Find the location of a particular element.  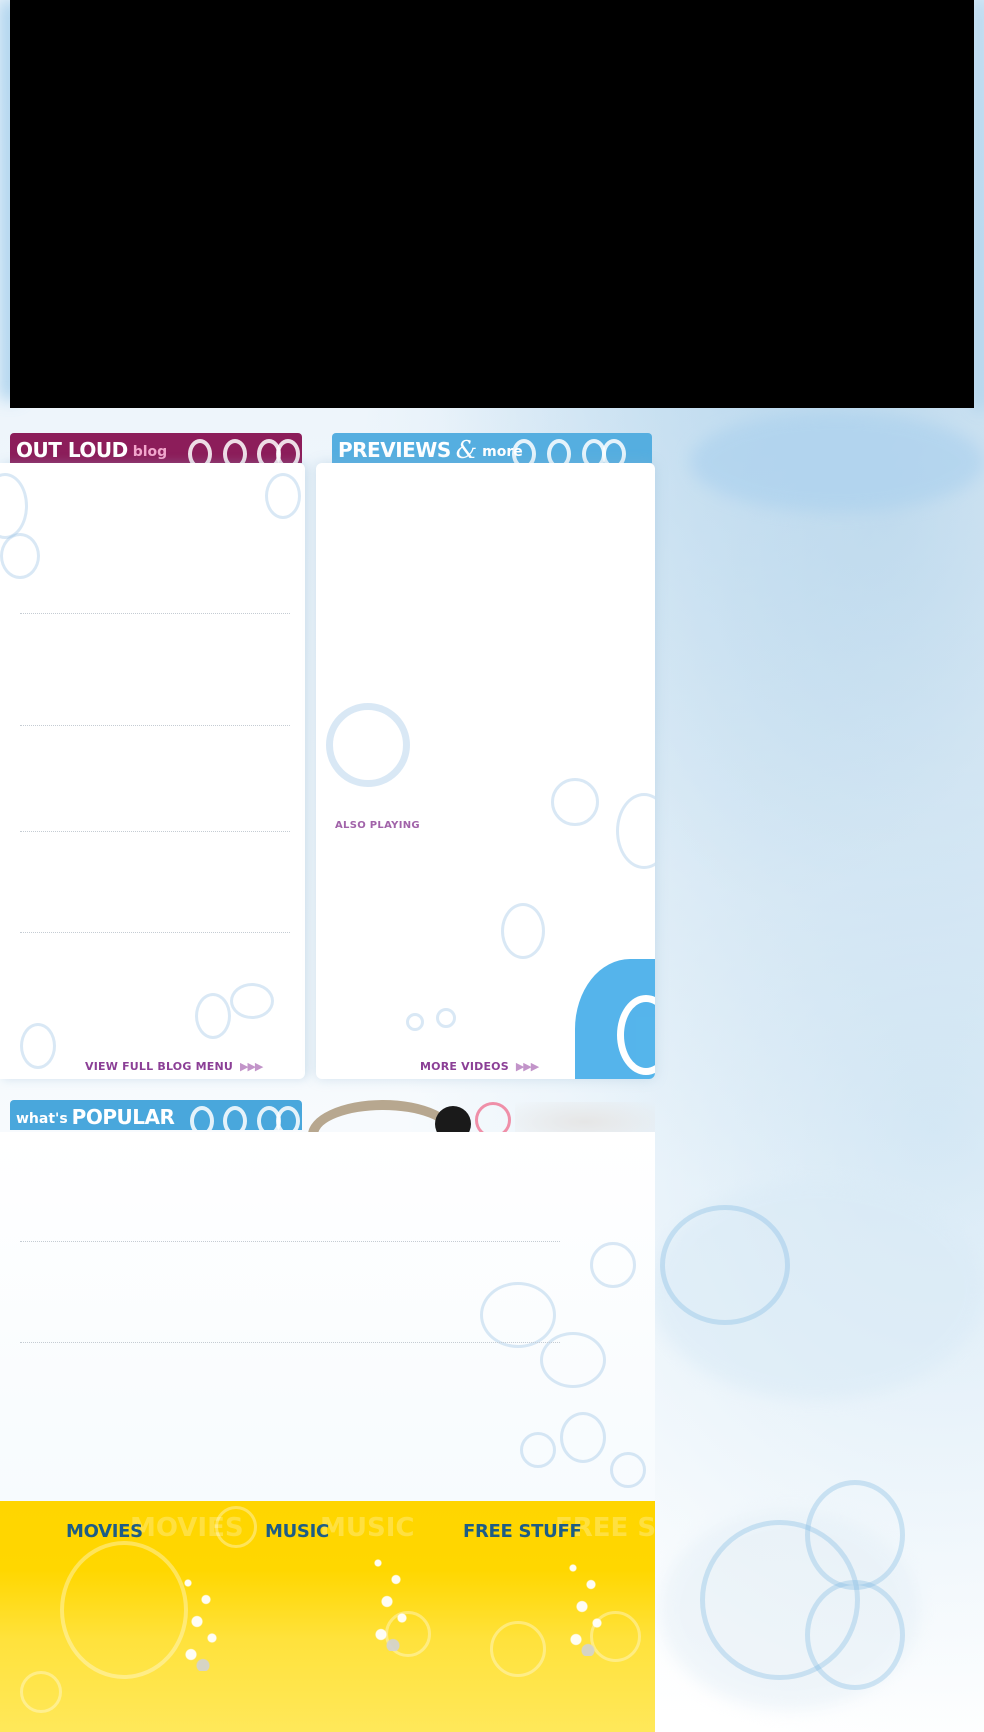

blog-panel: VIEW FULL BLOG MENU ▶▶▶ is located at coordinates (152, 771).